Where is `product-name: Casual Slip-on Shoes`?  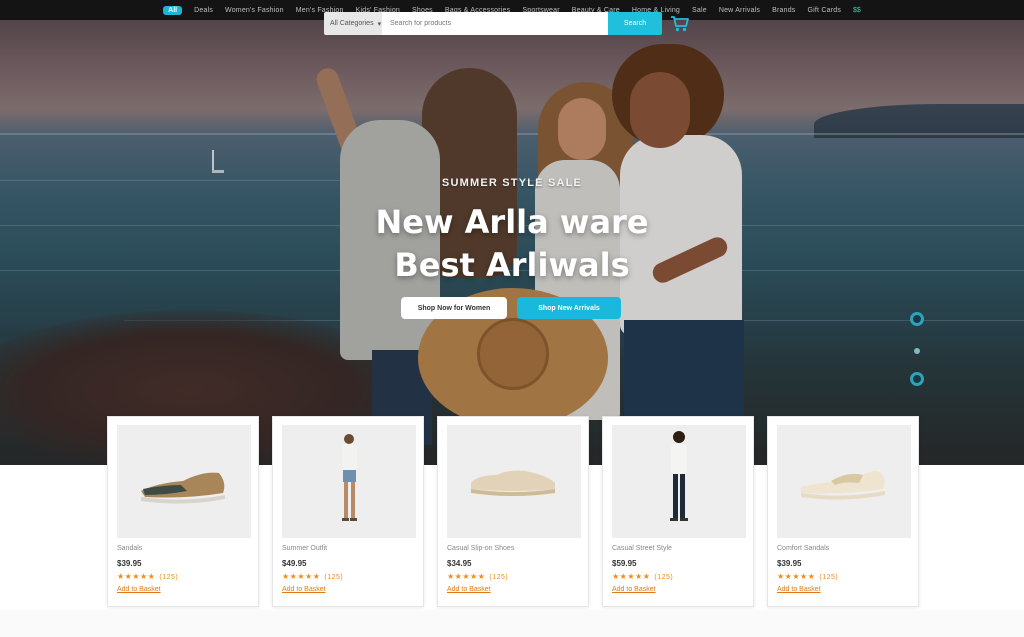
product-name: Casual Slip-on Shoes is located at coordinates (481, 548).